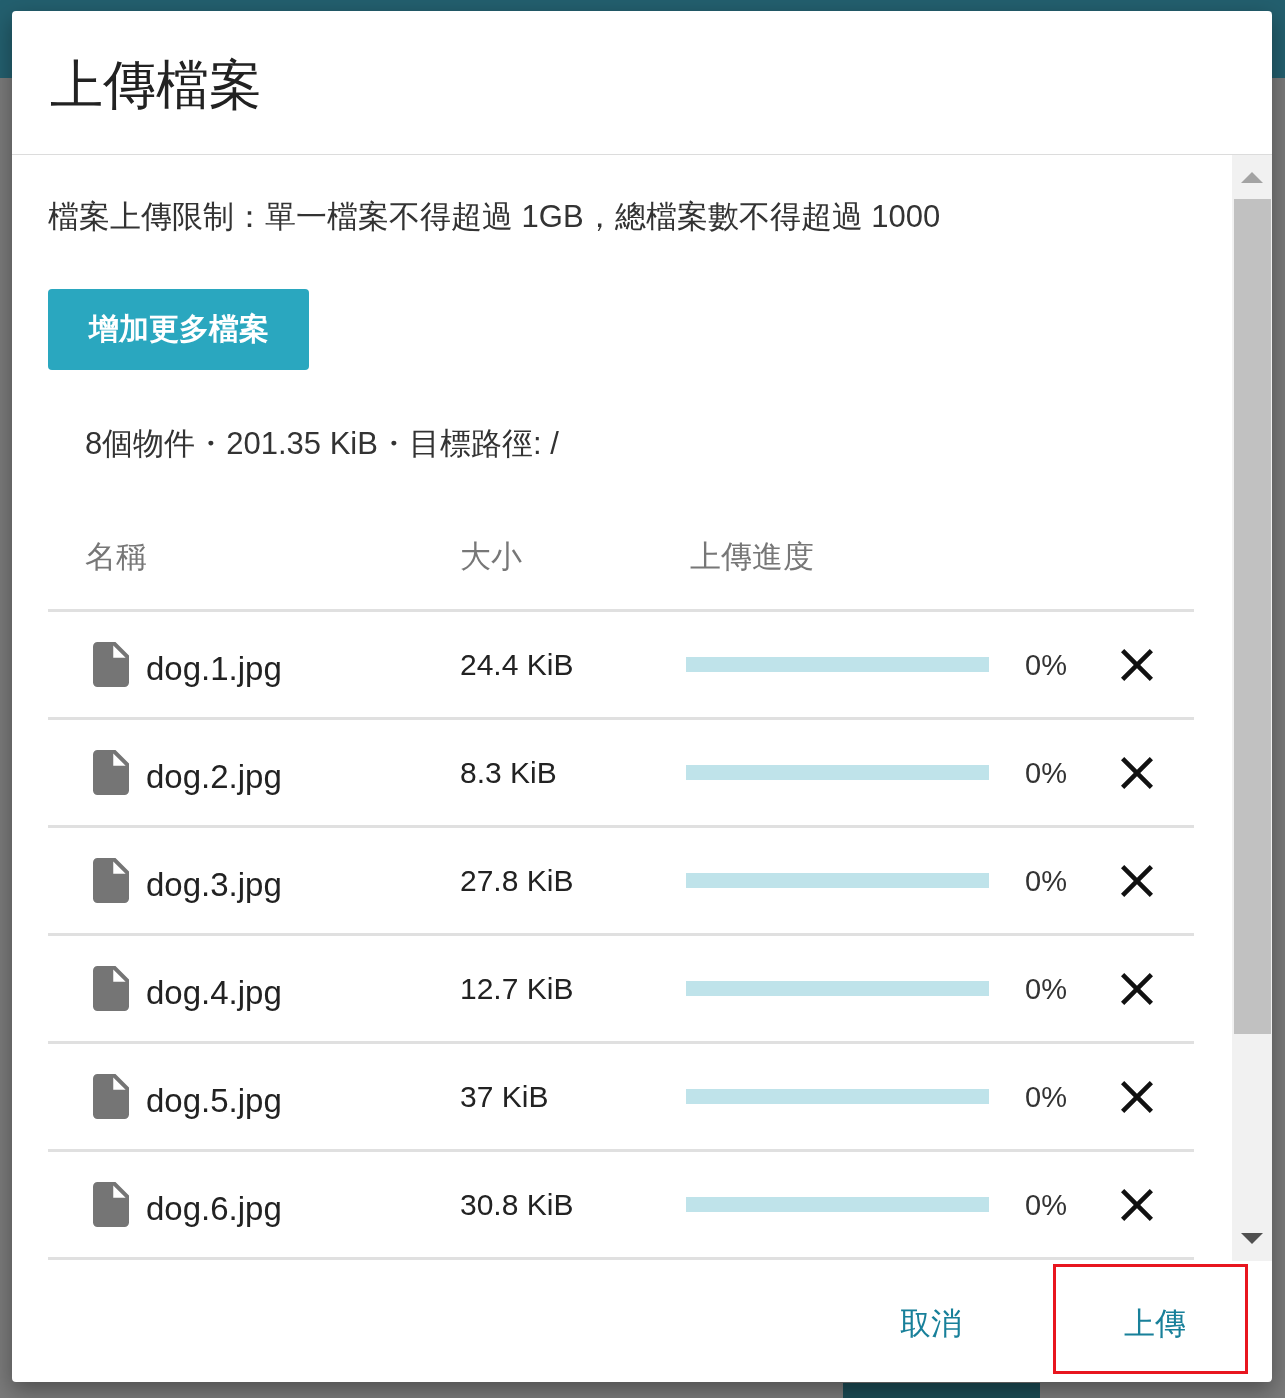 The width and height of the screenshot is (1285, 1398). I want to click on file-size: 30.8 KiB, so click(517, 1204).